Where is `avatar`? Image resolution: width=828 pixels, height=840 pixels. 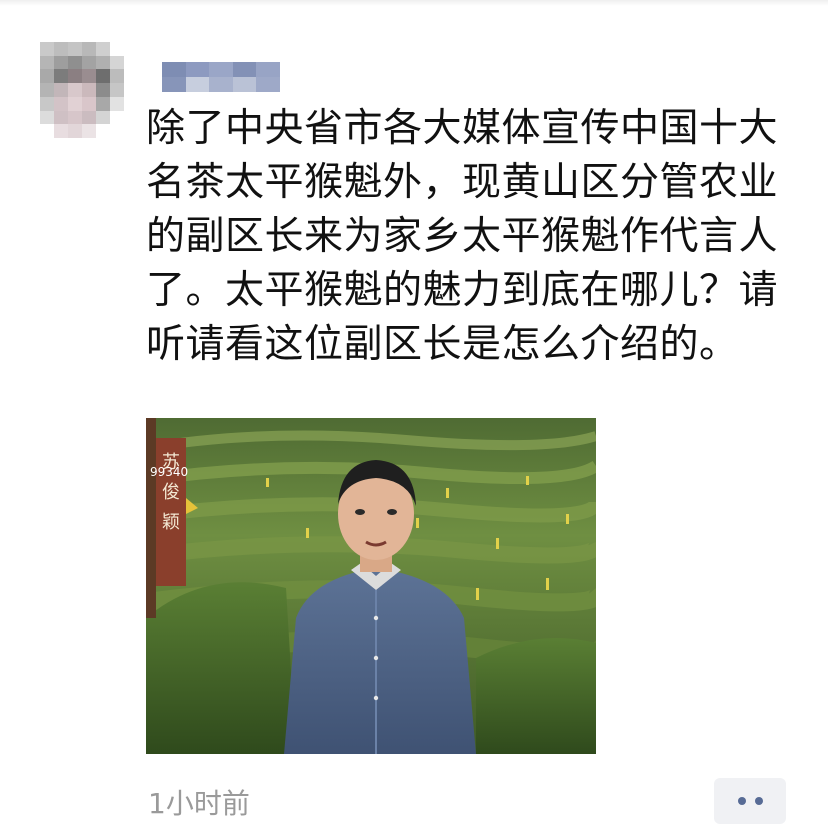 avatar is located at coordinates (82, 90).